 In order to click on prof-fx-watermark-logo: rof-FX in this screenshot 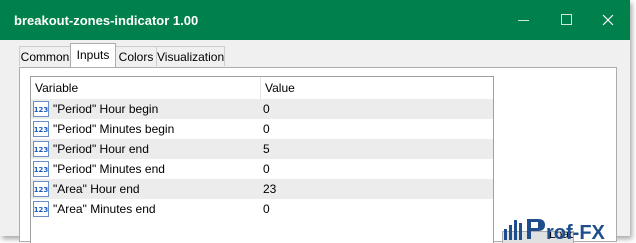, I will do `click(555, 230)`.